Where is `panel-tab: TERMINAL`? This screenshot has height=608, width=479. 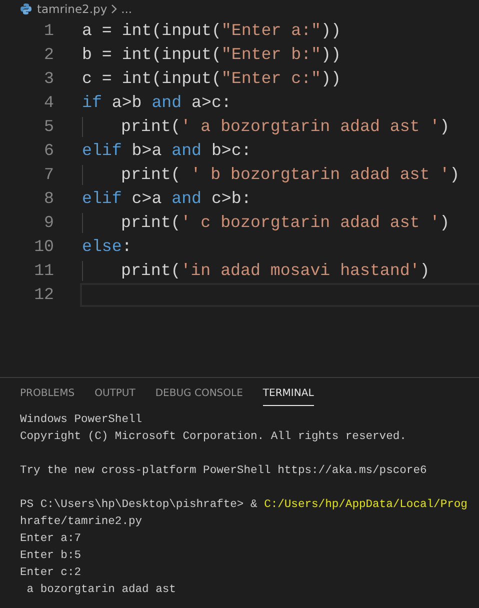
panel-tab: TERMINAL is located at coordinates (288, 397).